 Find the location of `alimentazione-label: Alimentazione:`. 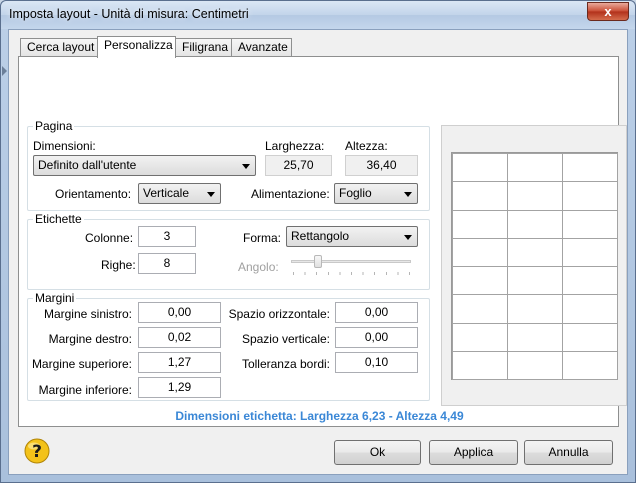

alimentazione-label: Alimentazione: is located at coordinates (290, 194).